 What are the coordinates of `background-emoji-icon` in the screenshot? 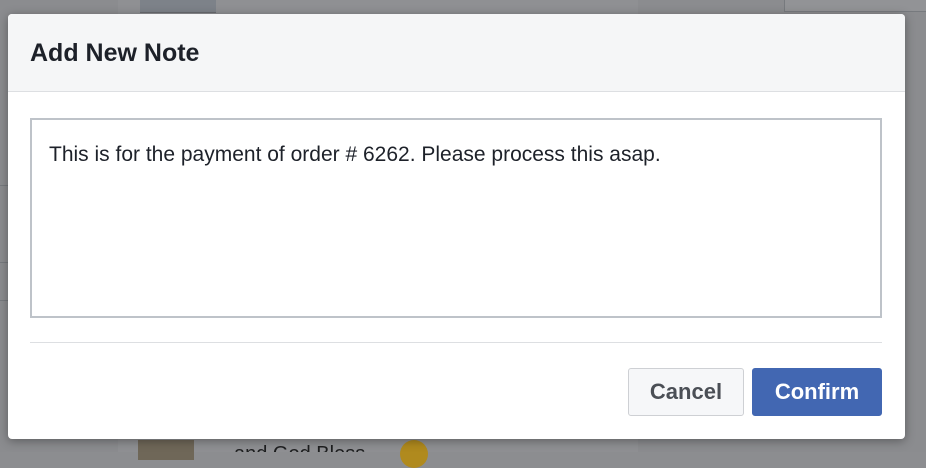 It's located at (414, 454).